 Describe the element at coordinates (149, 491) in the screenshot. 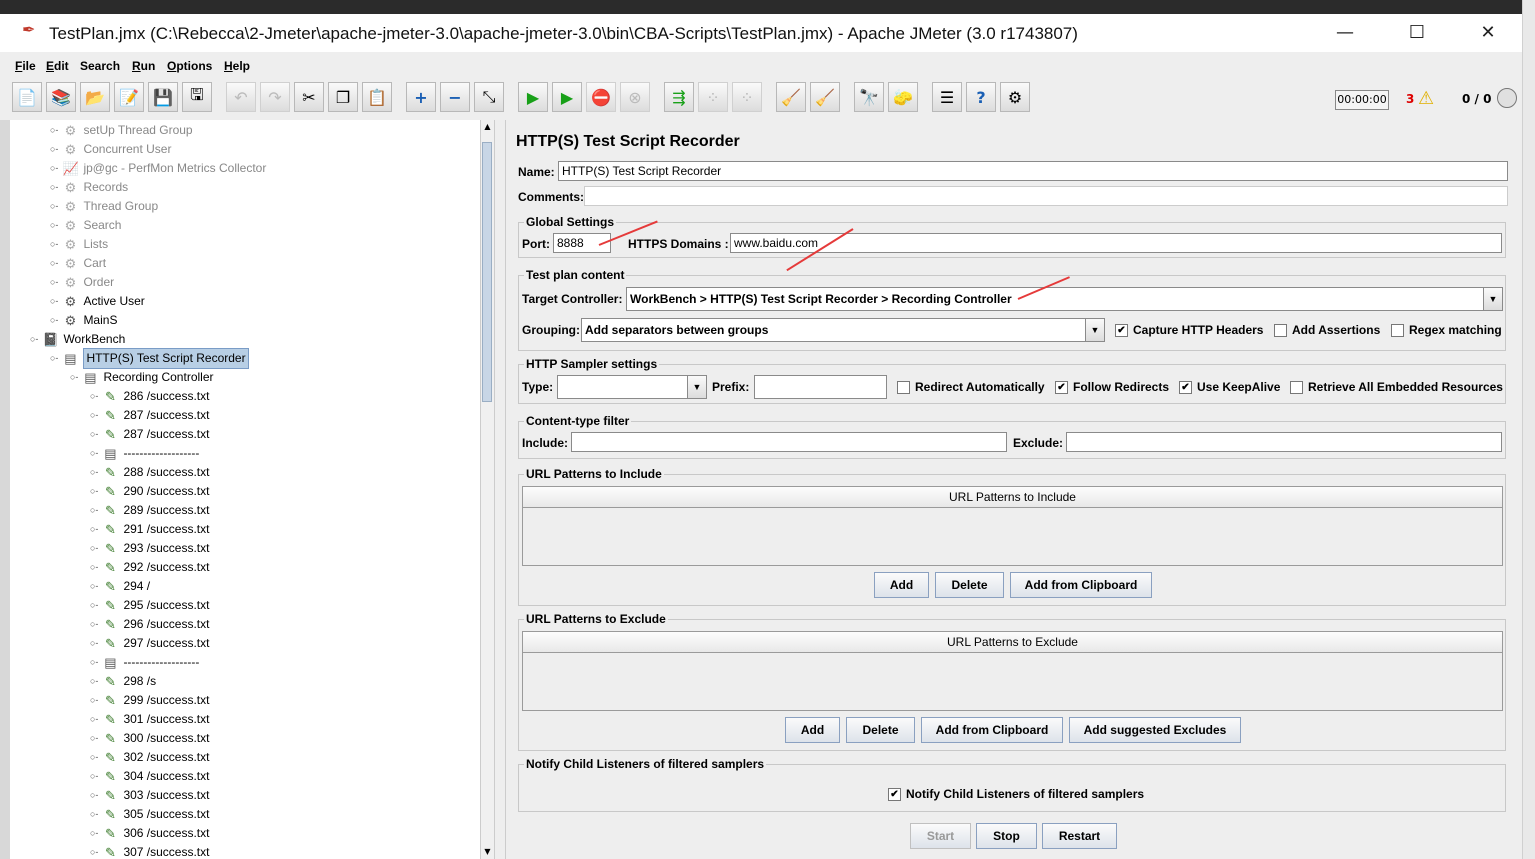

I see `tree-node: ○- ✎ 290 /success.txt` at that location.